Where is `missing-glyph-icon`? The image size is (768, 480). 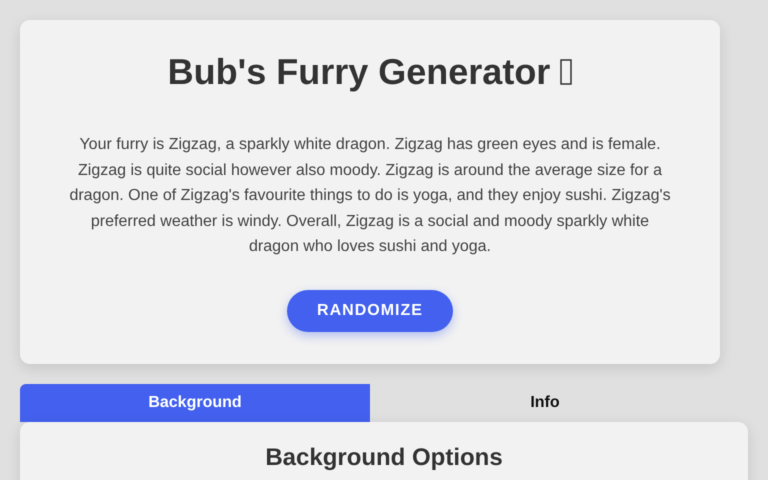
missing-glyph-icon is located at coordinates (566, 72).